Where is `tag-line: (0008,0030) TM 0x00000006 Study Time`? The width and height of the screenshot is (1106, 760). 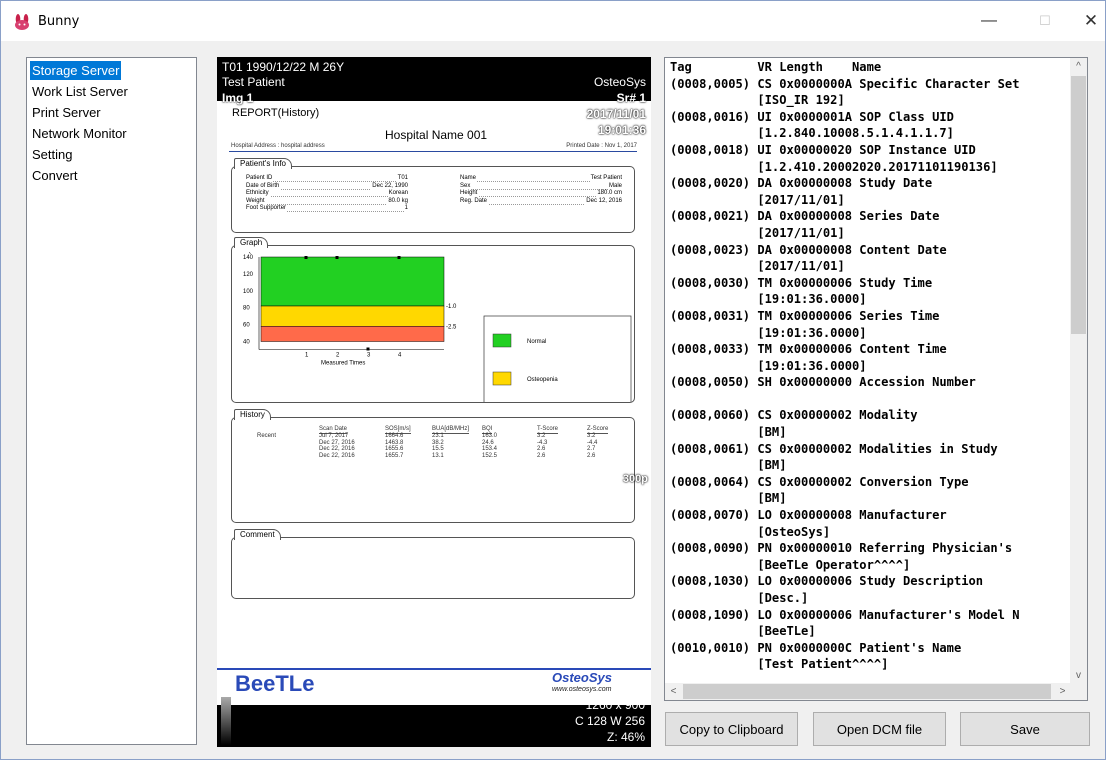 tag-line: (0008,0030) TM 0x00000006 Study Time is located at coordinates (801, 282).